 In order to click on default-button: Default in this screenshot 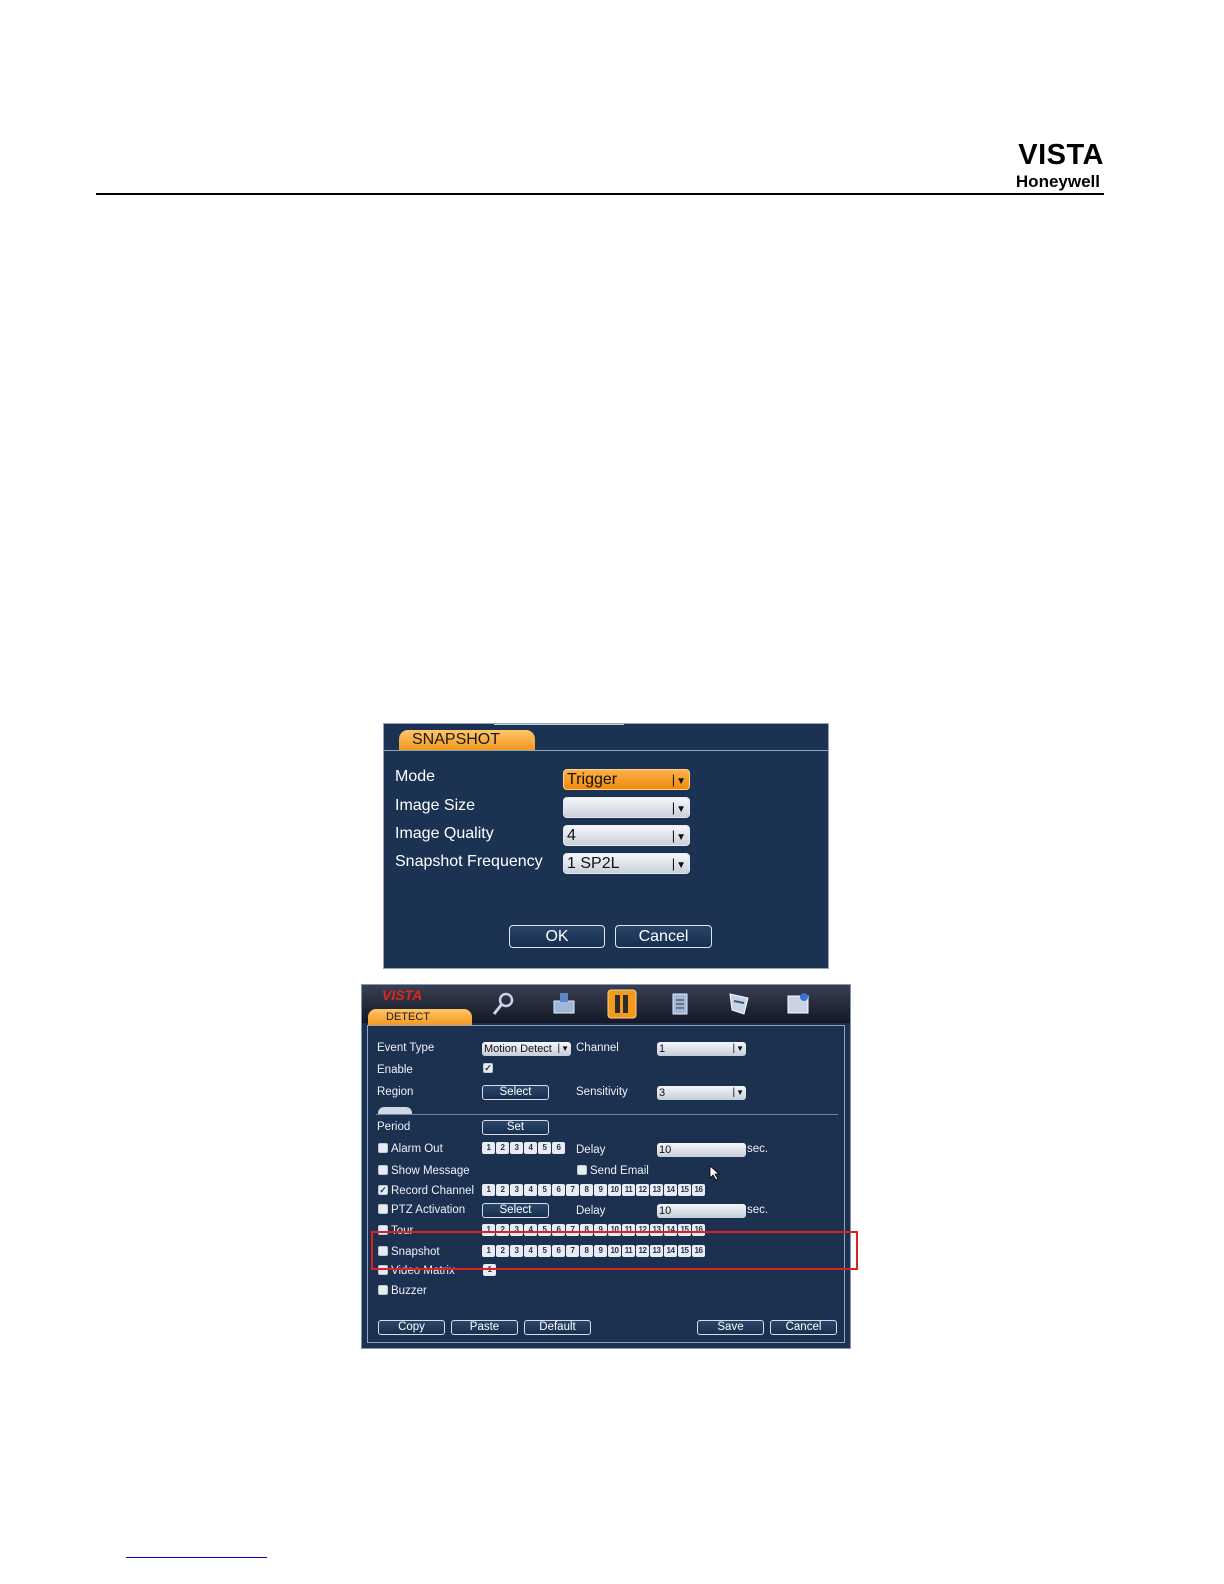, I will do `click(557, 1327)`.